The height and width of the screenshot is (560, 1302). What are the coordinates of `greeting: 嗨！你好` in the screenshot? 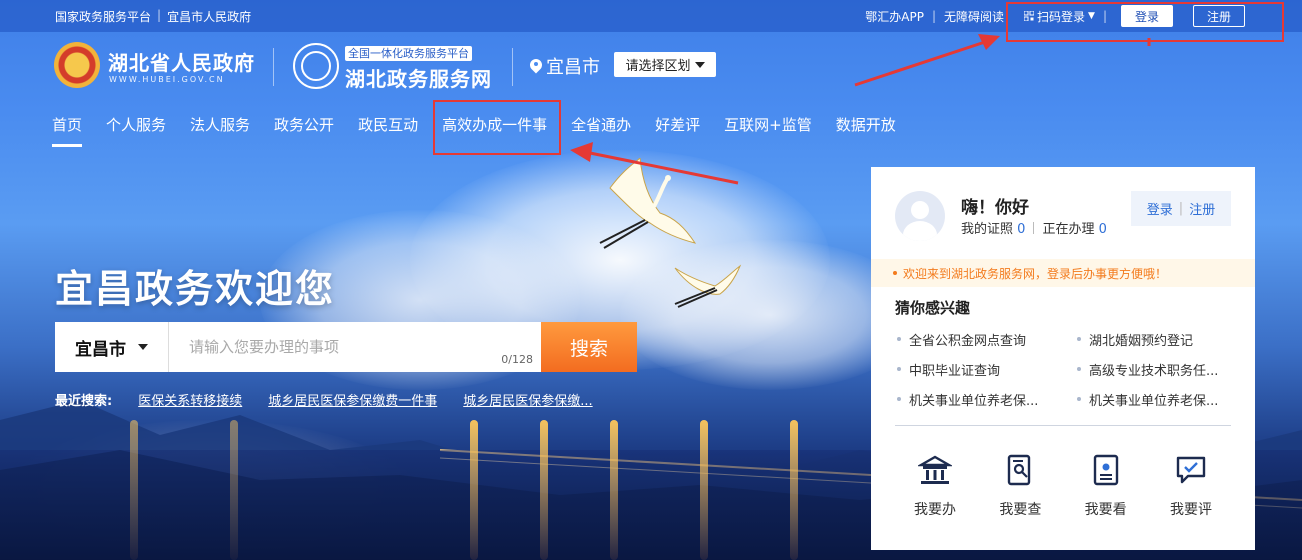 It's located at (995, 208).